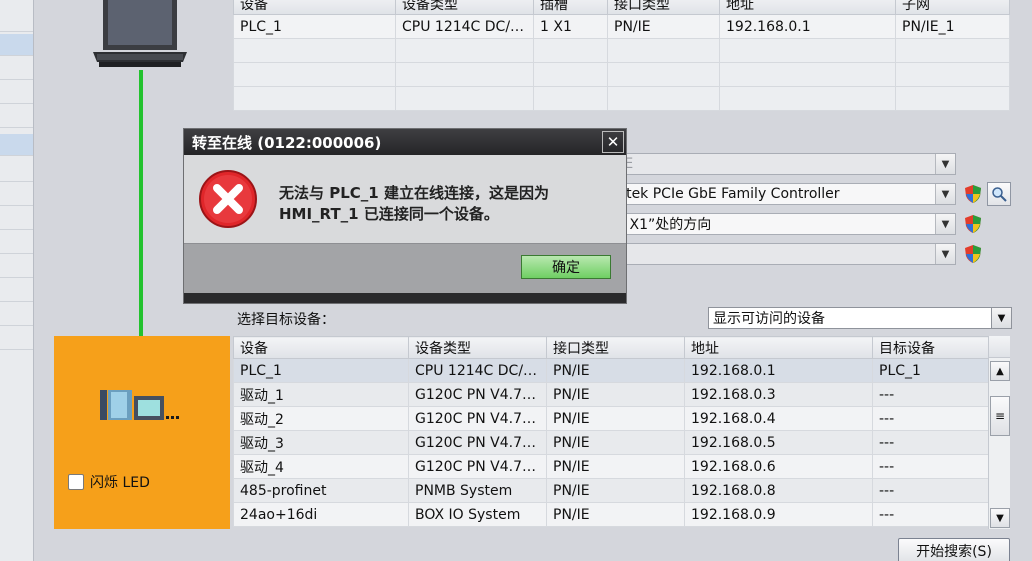 The width and height of the screenshot is (1032, 561). What do you see at coordinates (954, 549) in the screenshot?
I see `start-search-button: 开始搜索(S)` at bounding box center [954, 549].